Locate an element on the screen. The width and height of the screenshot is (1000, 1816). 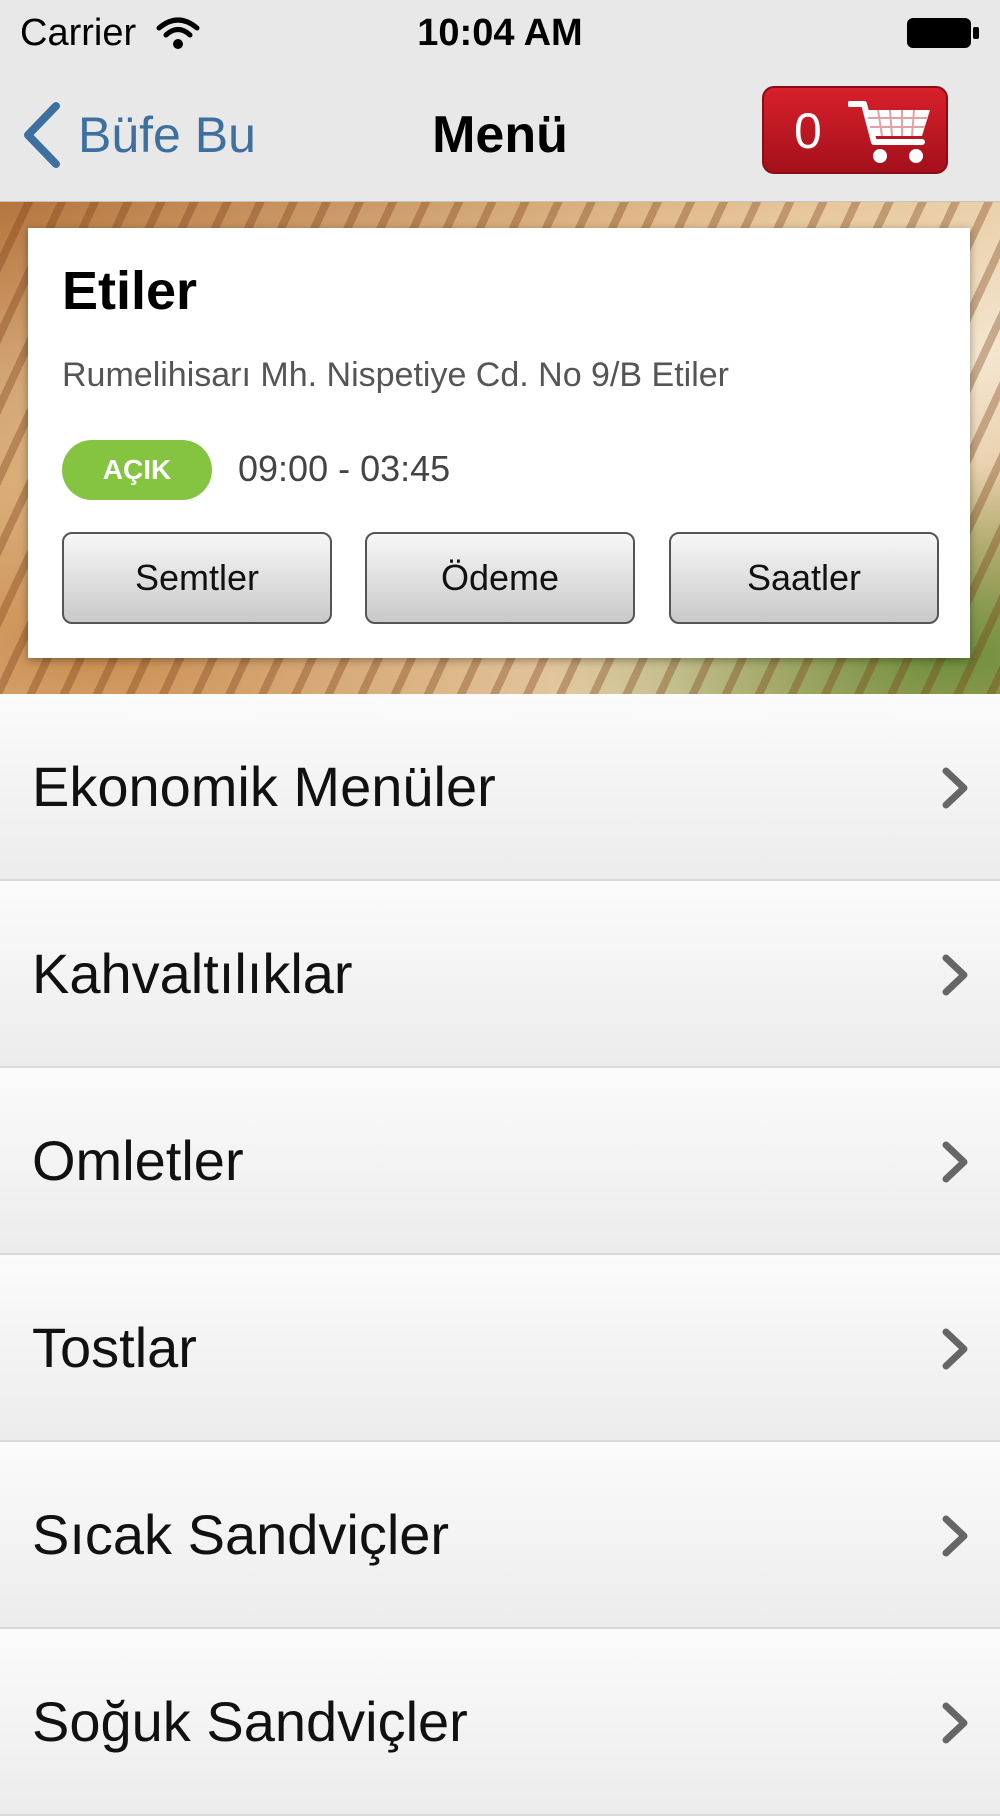
odeme-button: Ödeme is located at coordinates (500, 578).